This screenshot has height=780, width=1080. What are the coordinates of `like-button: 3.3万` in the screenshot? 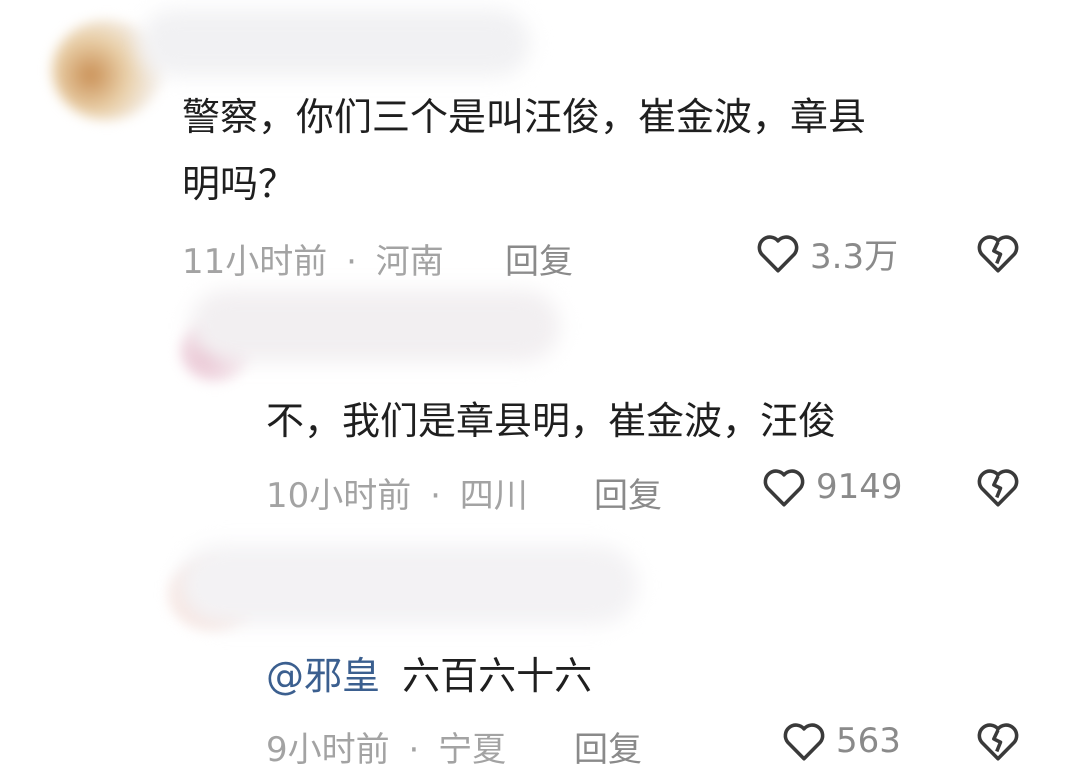 It's located at (825, 253).